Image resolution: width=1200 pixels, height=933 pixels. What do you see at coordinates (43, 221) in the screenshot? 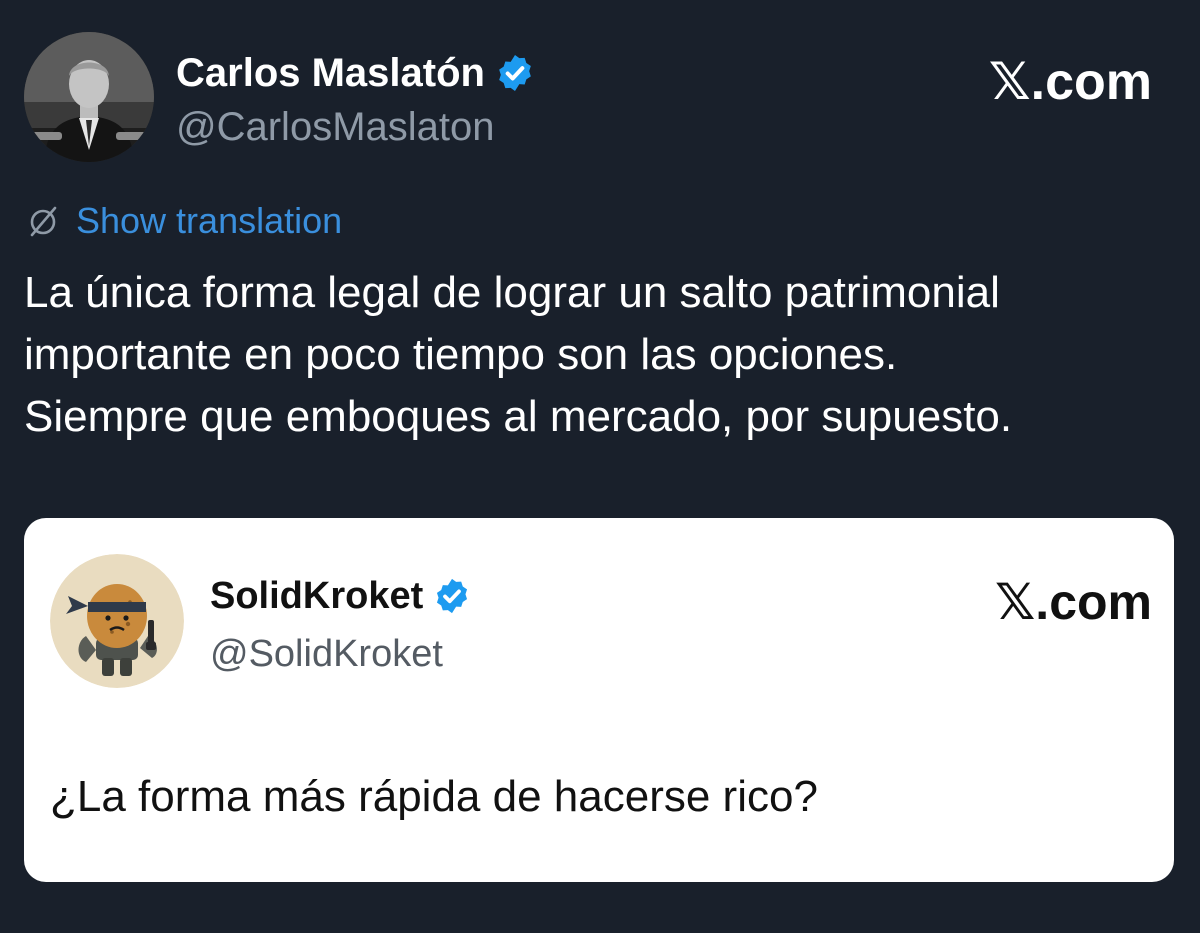
I see `globe-slash-icon` at bounding box center [43, 221].